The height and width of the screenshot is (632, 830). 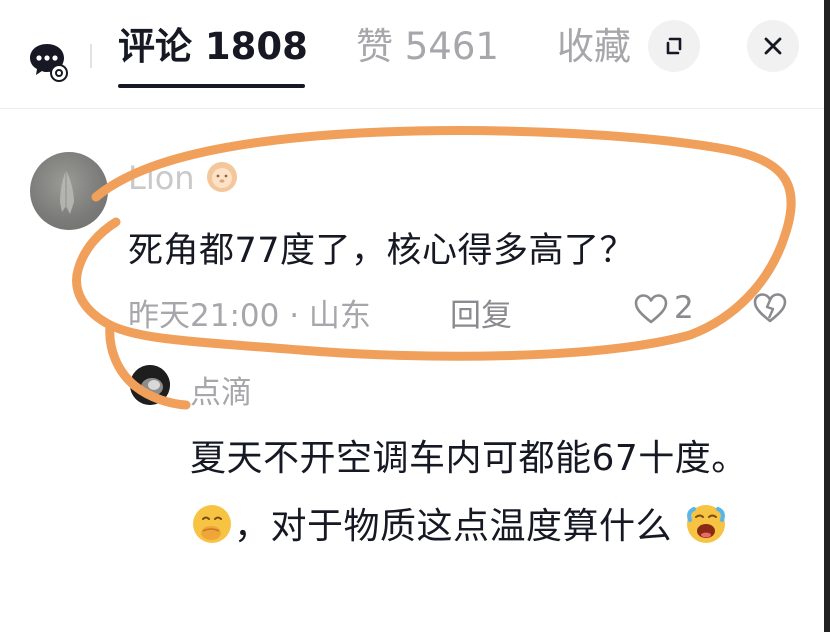 I want to click on lion-face-emoji, so click(x=222, y=177).